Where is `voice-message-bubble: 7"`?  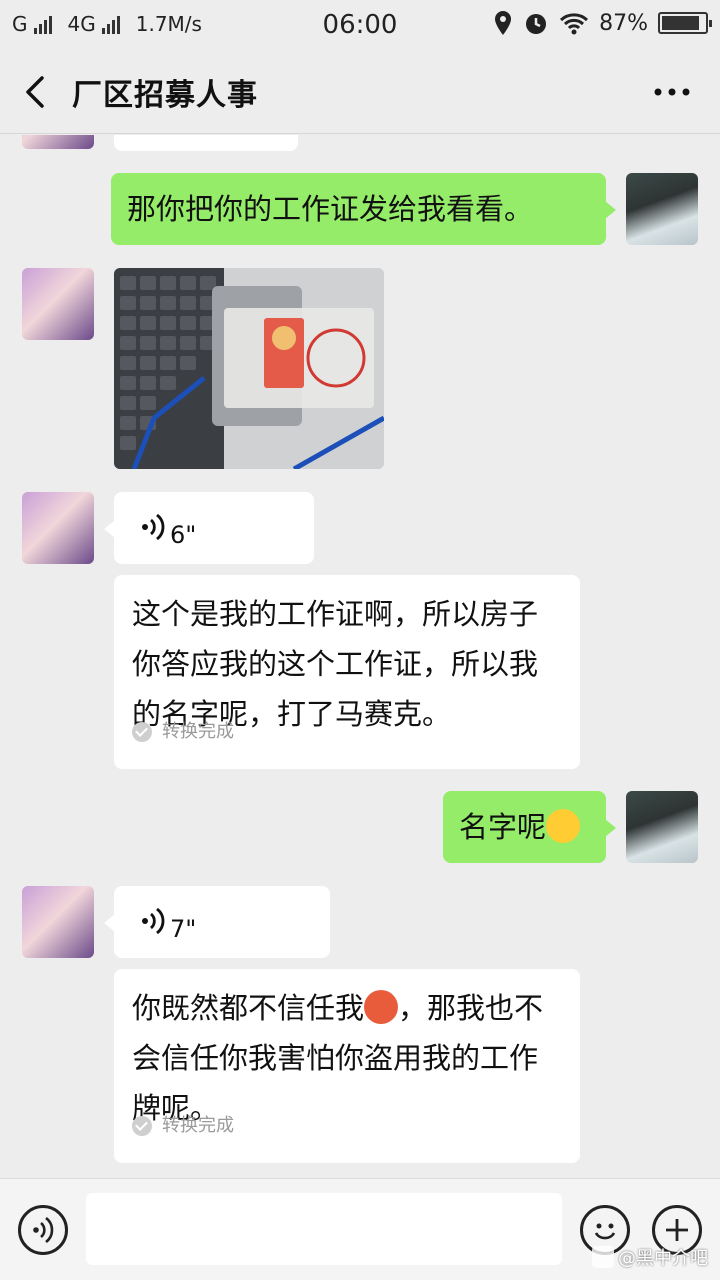 voice-message-bubble: 7" is located at coordinates (217, 922).